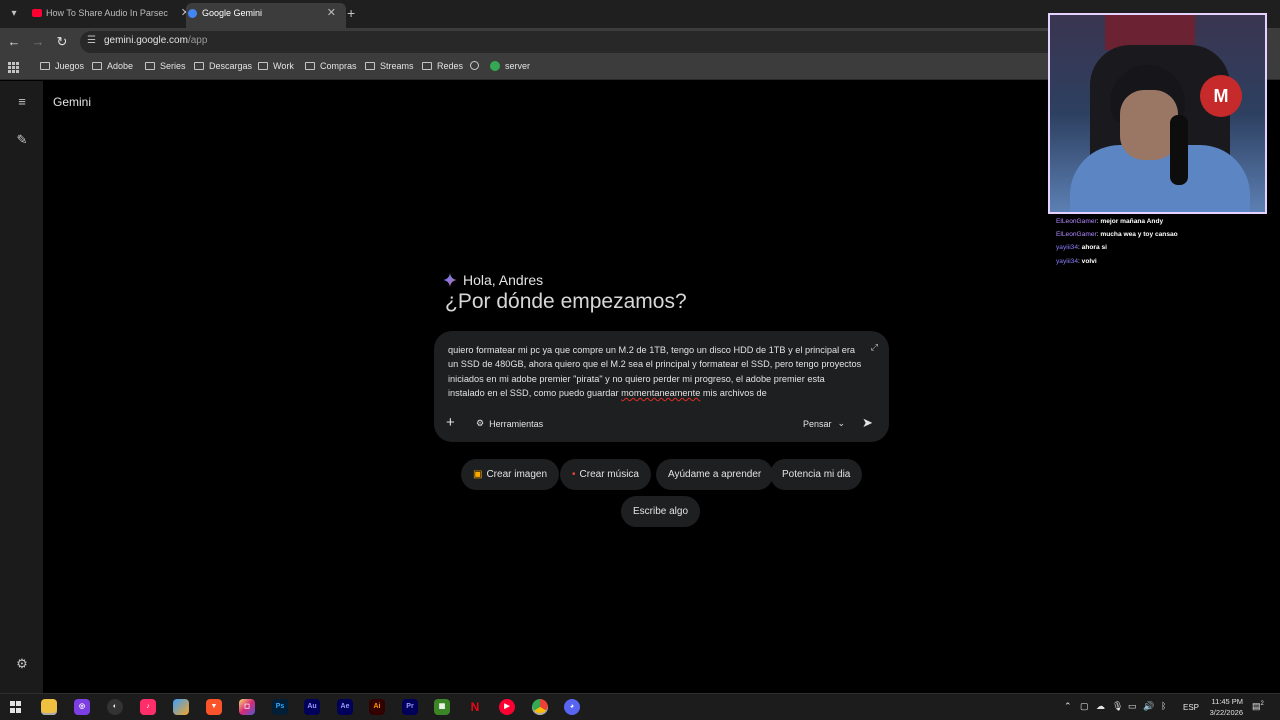 The image size is (1280, 720). Describe the element at coordinates (661, 511) in the screenshot. I see `chip-escribe-algo: Escribe algo` at that location.